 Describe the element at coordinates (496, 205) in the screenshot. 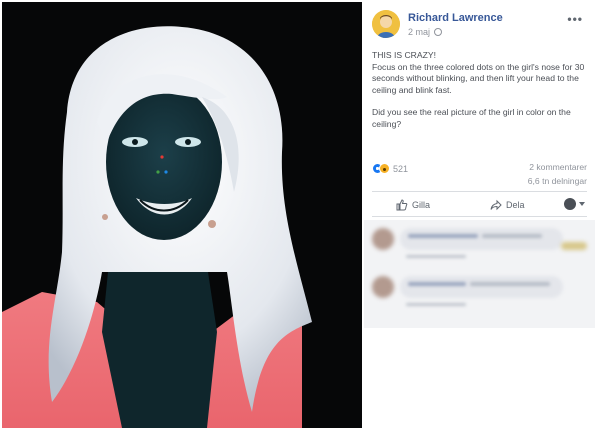

I see `share-arrow-icon` at that location.